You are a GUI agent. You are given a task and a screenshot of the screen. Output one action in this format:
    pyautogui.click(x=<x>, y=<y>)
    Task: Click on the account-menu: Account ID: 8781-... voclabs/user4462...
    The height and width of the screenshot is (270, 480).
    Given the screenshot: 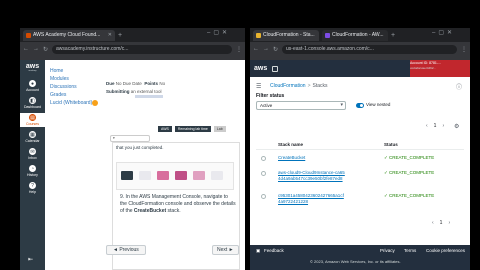 What is the action you would take?
    pyautogui.click(x=440, y=68)
    